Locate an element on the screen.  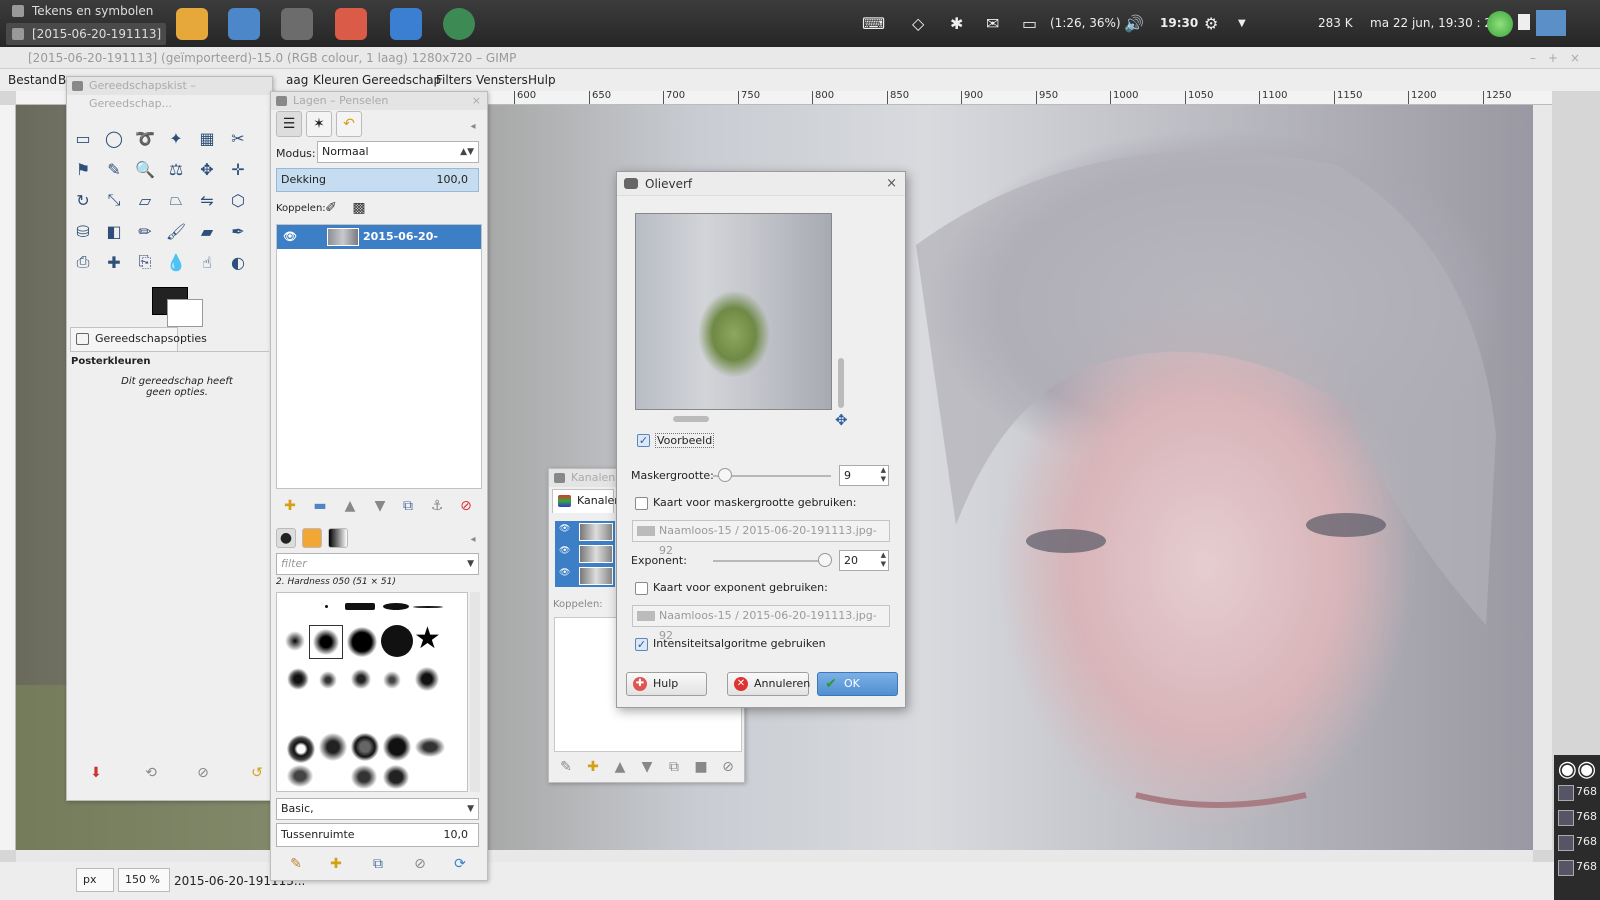
ellipse-select-tool-icon: ◯ is located at coordinates (114, 138).